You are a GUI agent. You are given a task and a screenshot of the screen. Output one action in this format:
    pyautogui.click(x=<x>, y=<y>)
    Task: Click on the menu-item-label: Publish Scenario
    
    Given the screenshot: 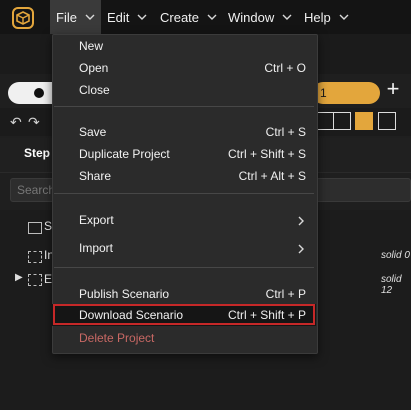 What is the action you would take?
    pyautogui.click(x=124, y=294)
    